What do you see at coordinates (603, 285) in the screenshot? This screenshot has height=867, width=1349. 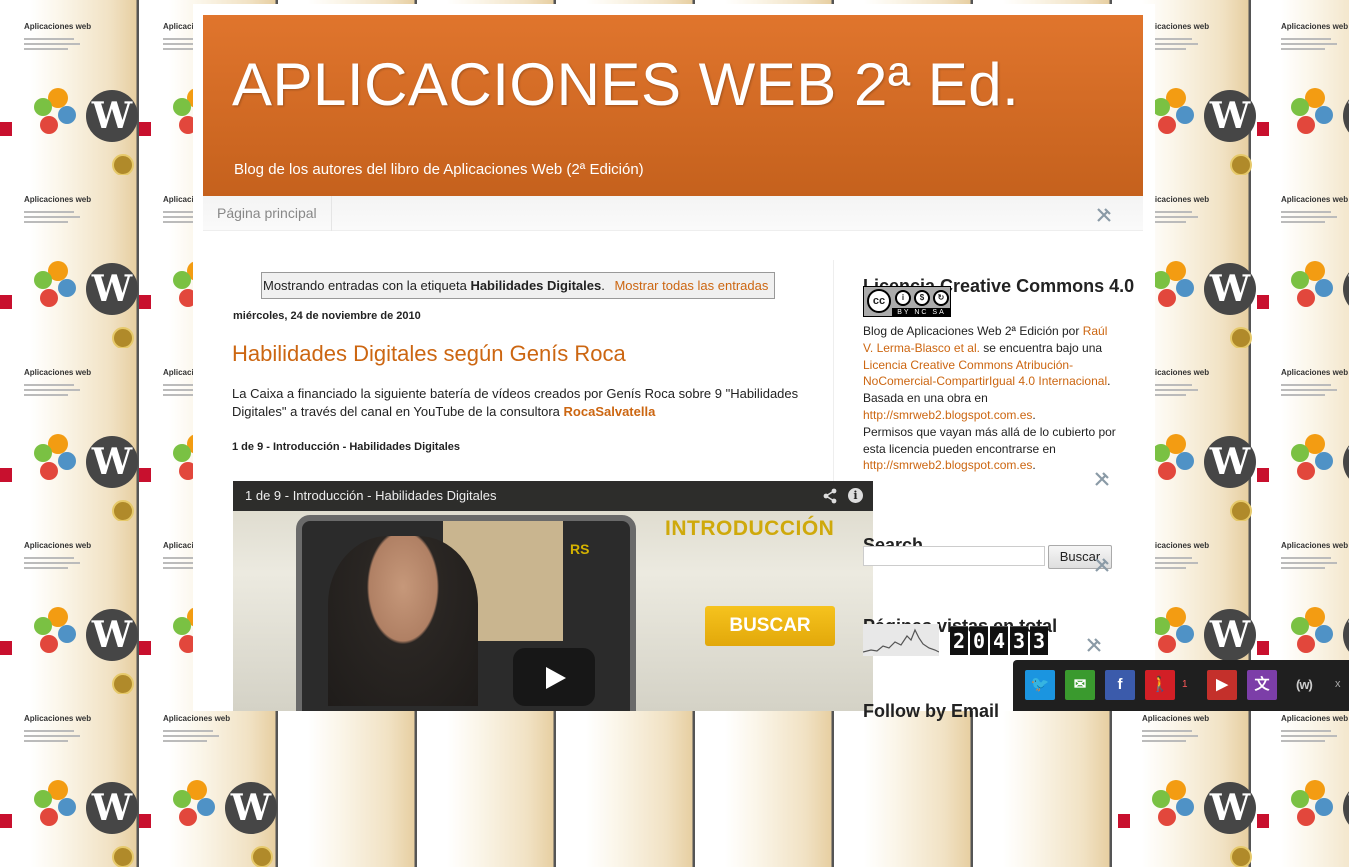 I see `label-filter-suffix: .` at bounding box center [603, 285].